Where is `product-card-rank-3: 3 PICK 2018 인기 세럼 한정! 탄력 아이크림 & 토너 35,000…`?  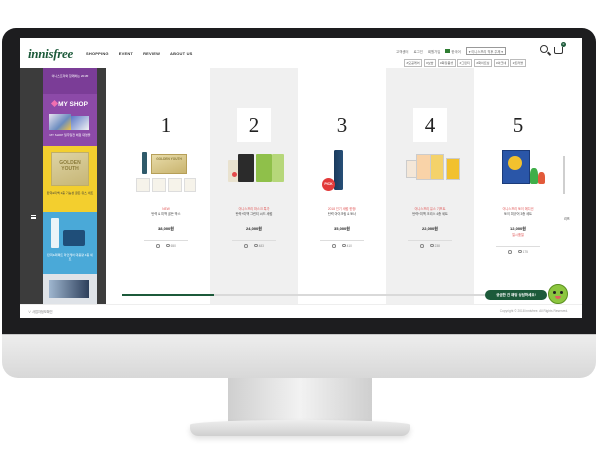
product-card-rank-3: 3 PICK 2018 인기 세럼 한정! 탄력 아이크림 & 토너 35,000… is located at coordinates (342, 186).